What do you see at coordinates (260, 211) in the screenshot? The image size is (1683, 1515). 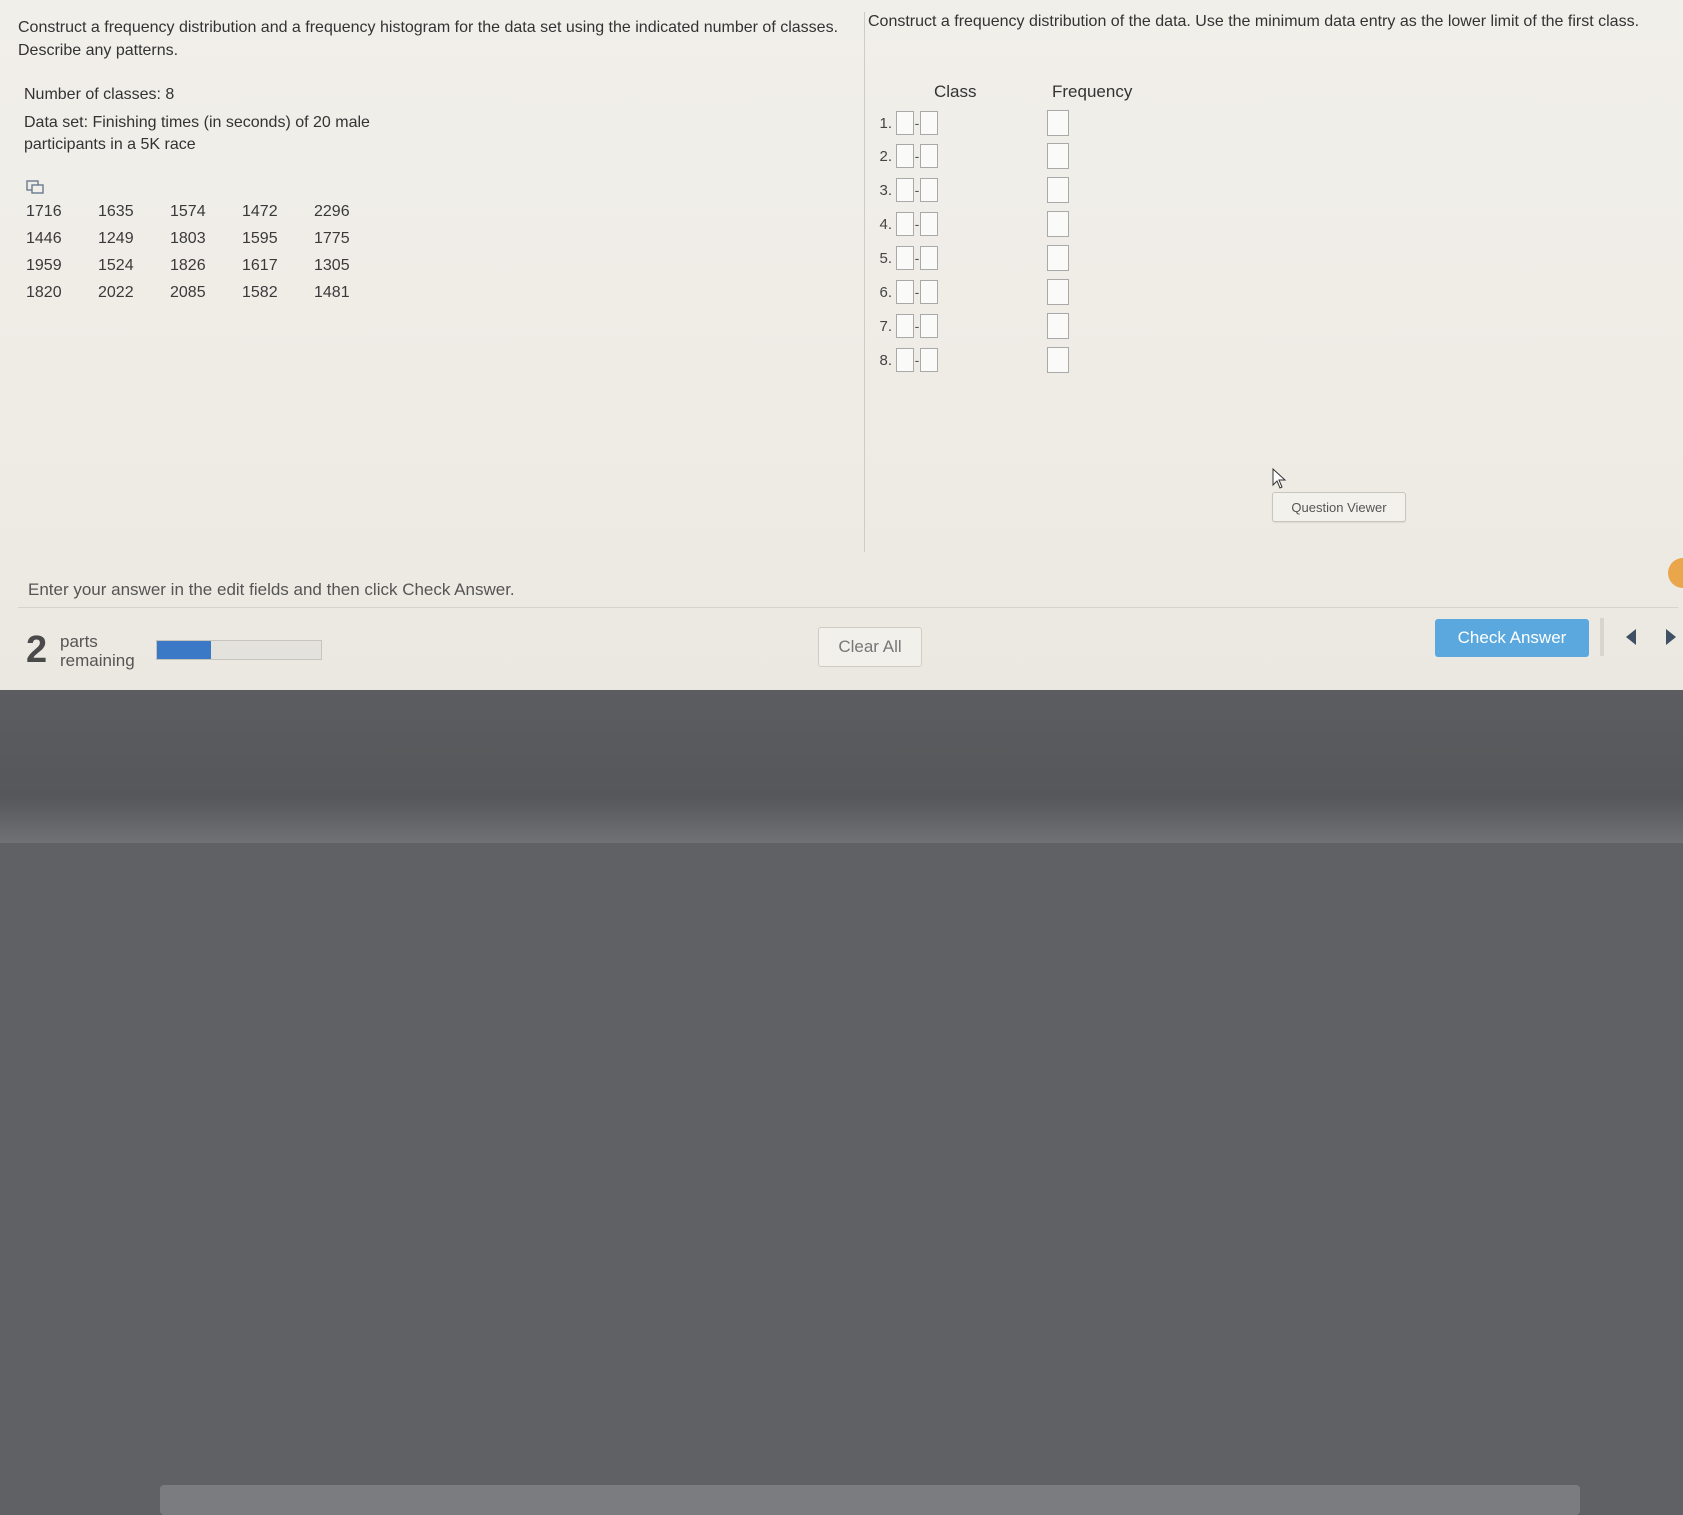 I see `data-cell: 1472` at bounding box center [260, 211].